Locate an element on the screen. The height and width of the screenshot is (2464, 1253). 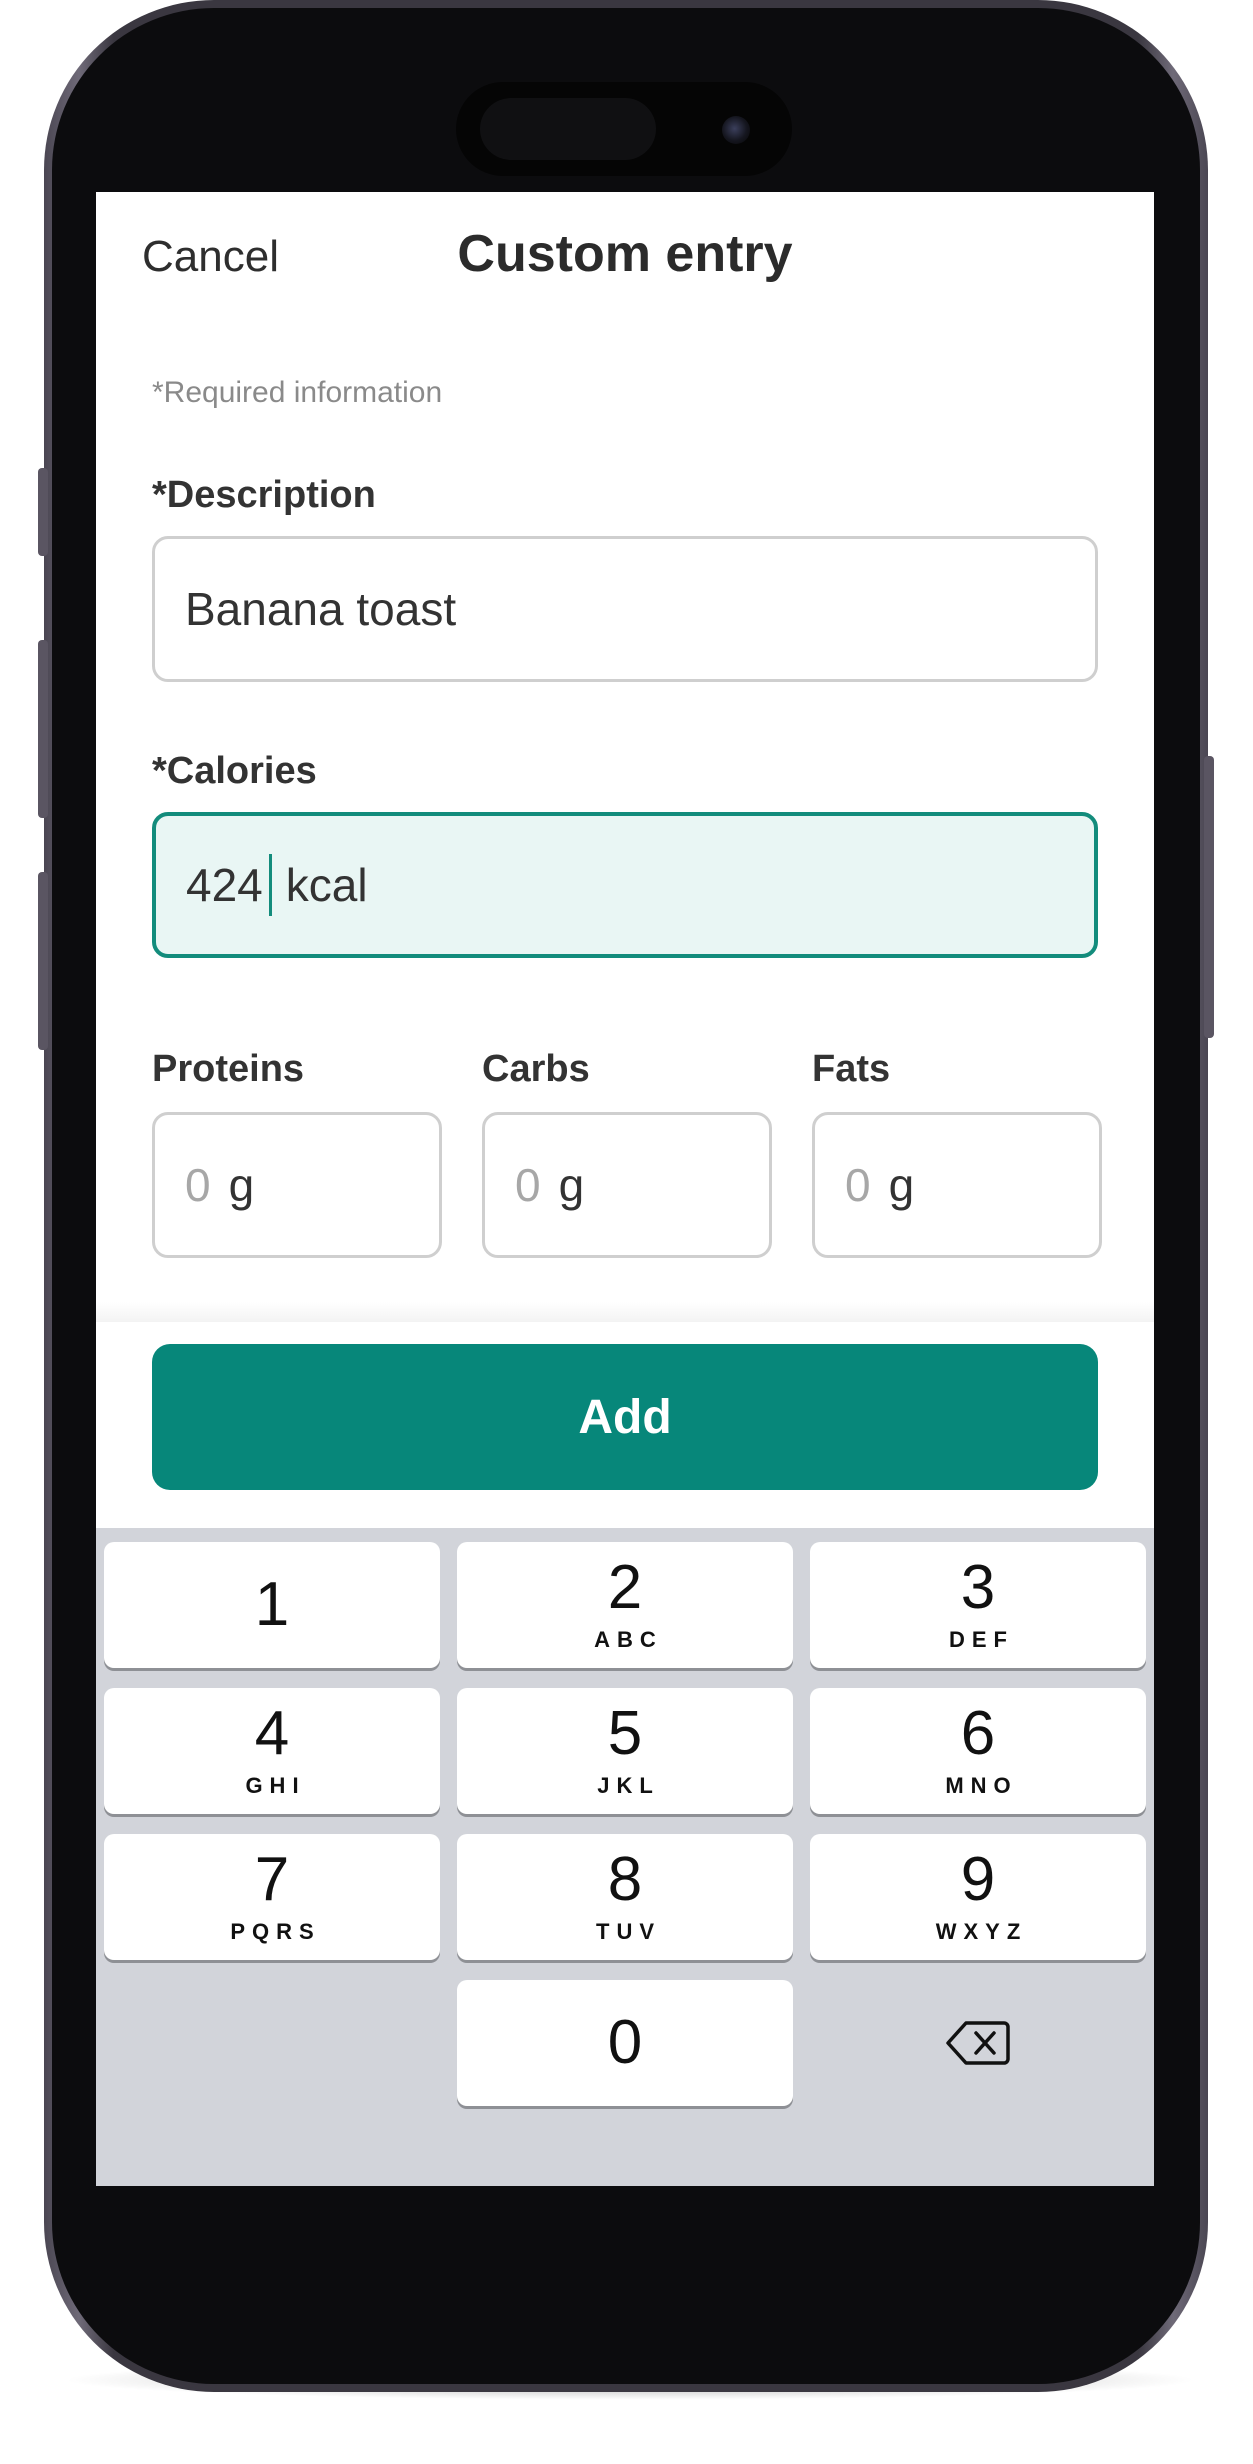
key-8: 8 TUV is located at coordinates (625, 1897).